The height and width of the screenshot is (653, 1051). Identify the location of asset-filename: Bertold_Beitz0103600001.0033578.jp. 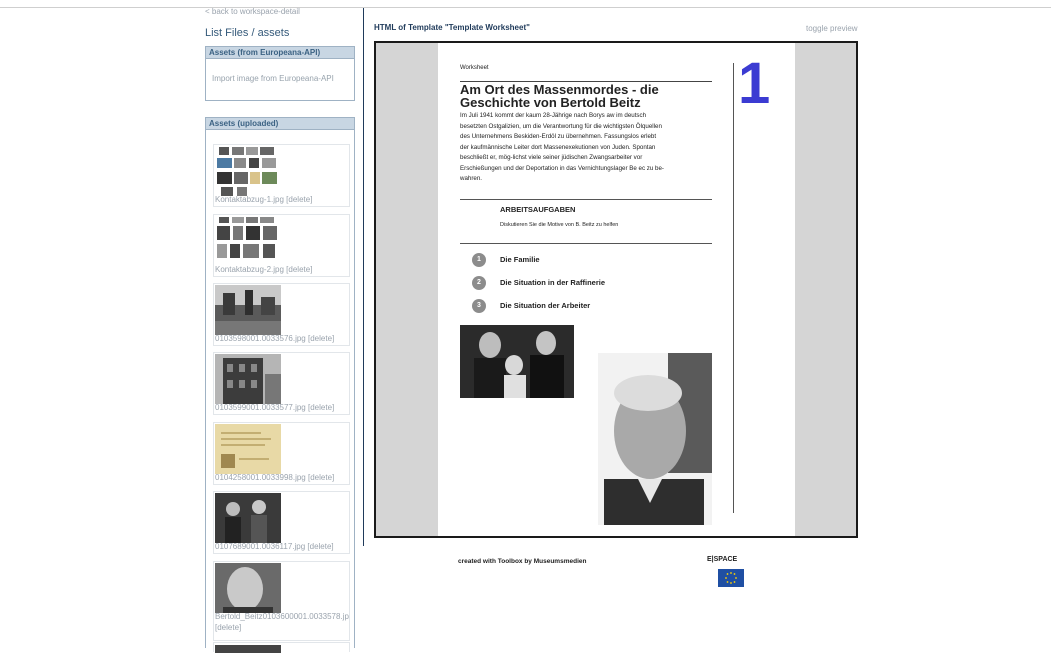
(282, 616).